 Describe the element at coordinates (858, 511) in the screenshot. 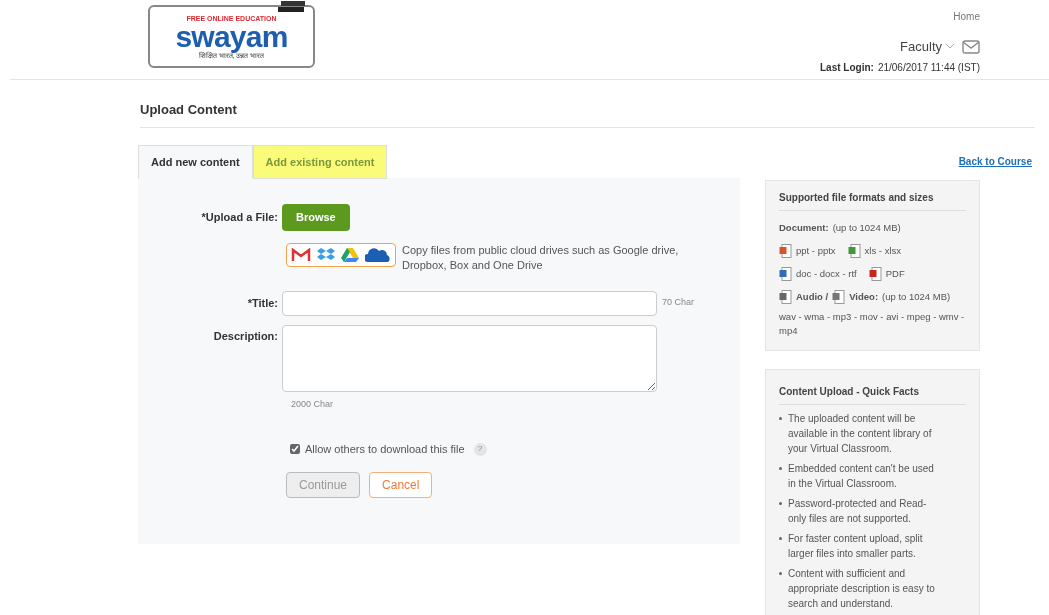

I see `quick-fact-text: Password-protected and Read-only files are not supported.` at that location.